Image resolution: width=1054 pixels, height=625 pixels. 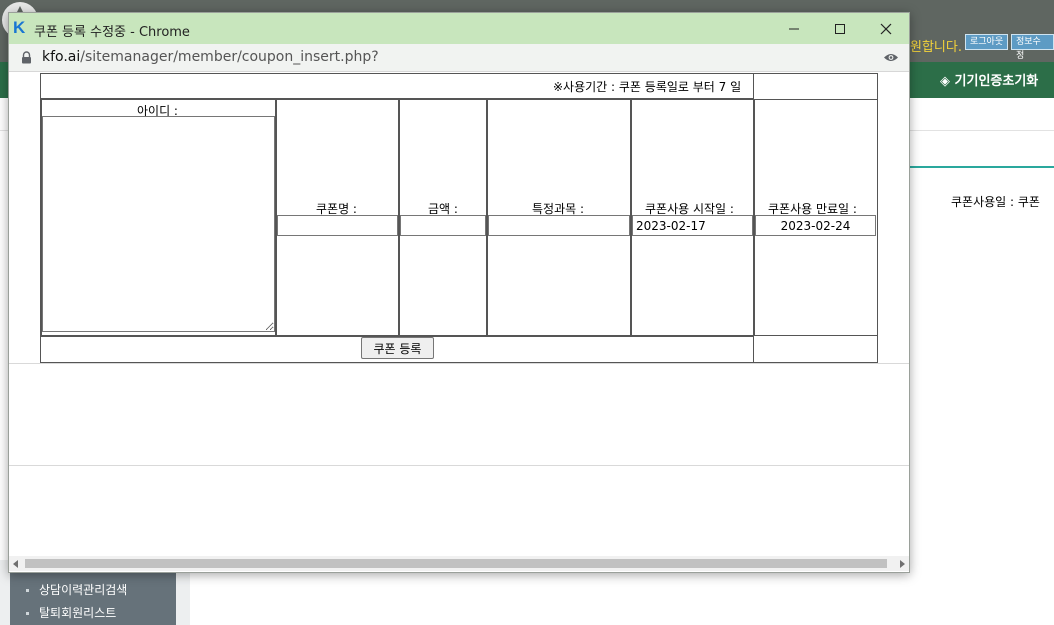 I want to click on horizontal-scrollbar, so click(x=459, y=563).